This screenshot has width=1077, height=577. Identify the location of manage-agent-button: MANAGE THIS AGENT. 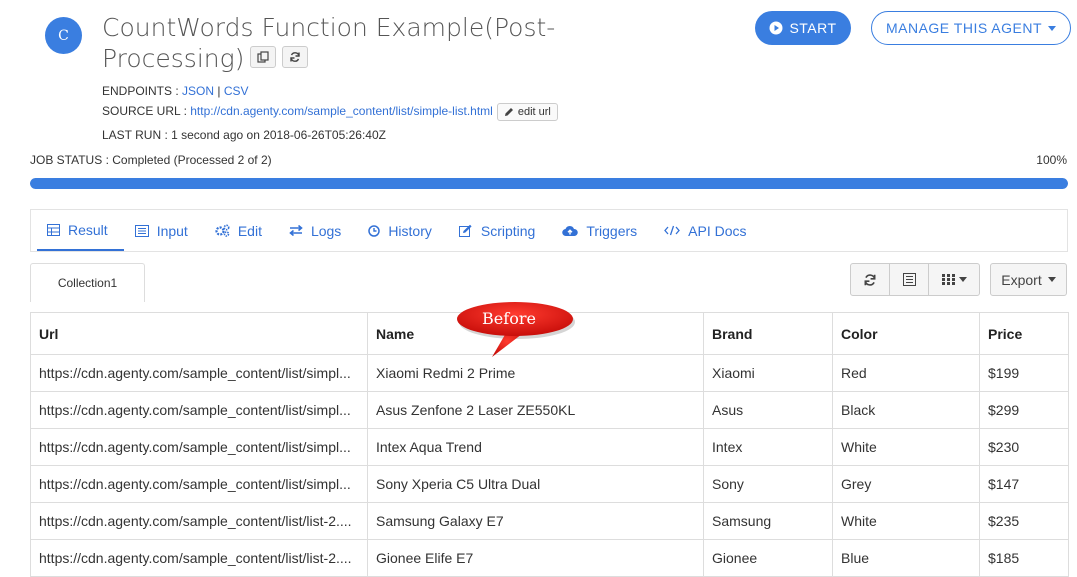
(971, 28).